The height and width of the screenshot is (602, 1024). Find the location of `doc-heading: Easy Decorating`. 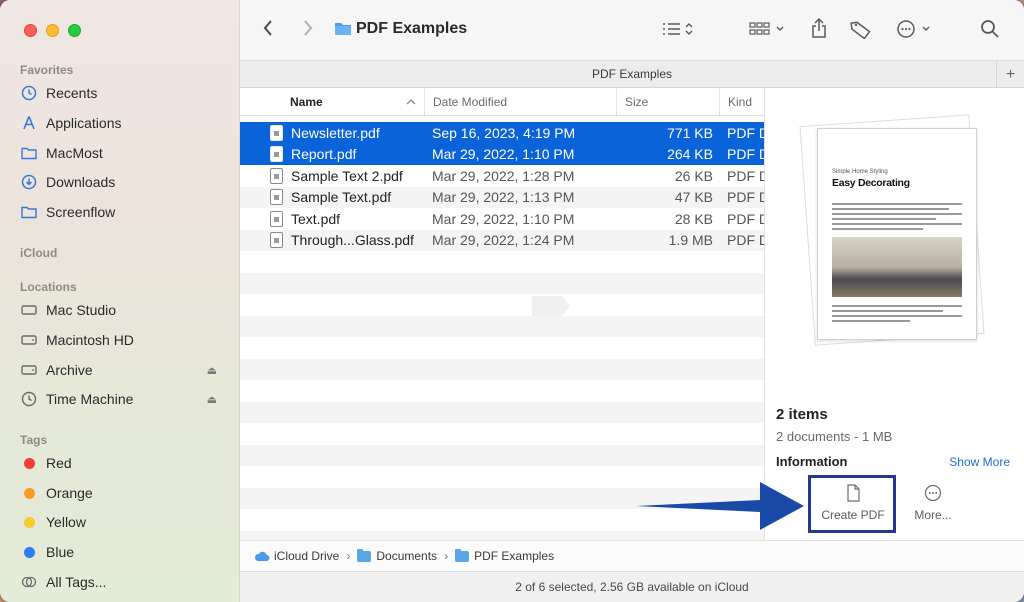

doc-heading: Easy Decorating is located at coordinates (871, 183).